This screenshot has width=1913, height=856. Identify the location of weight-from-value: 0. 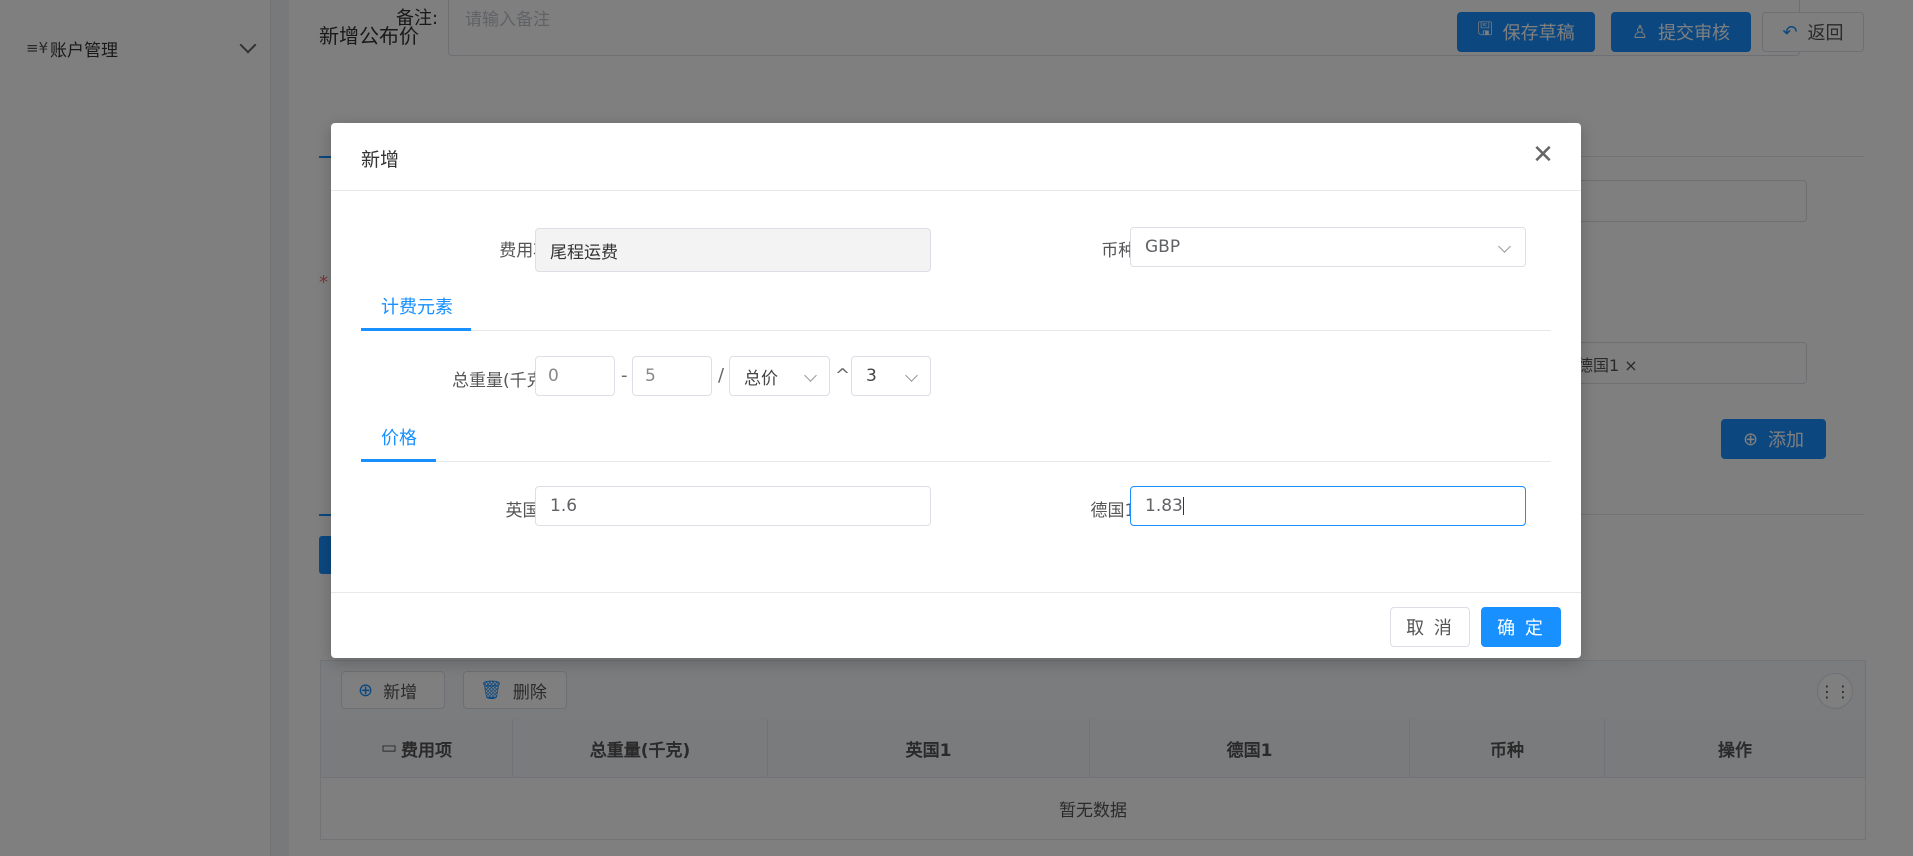
(553, 376).